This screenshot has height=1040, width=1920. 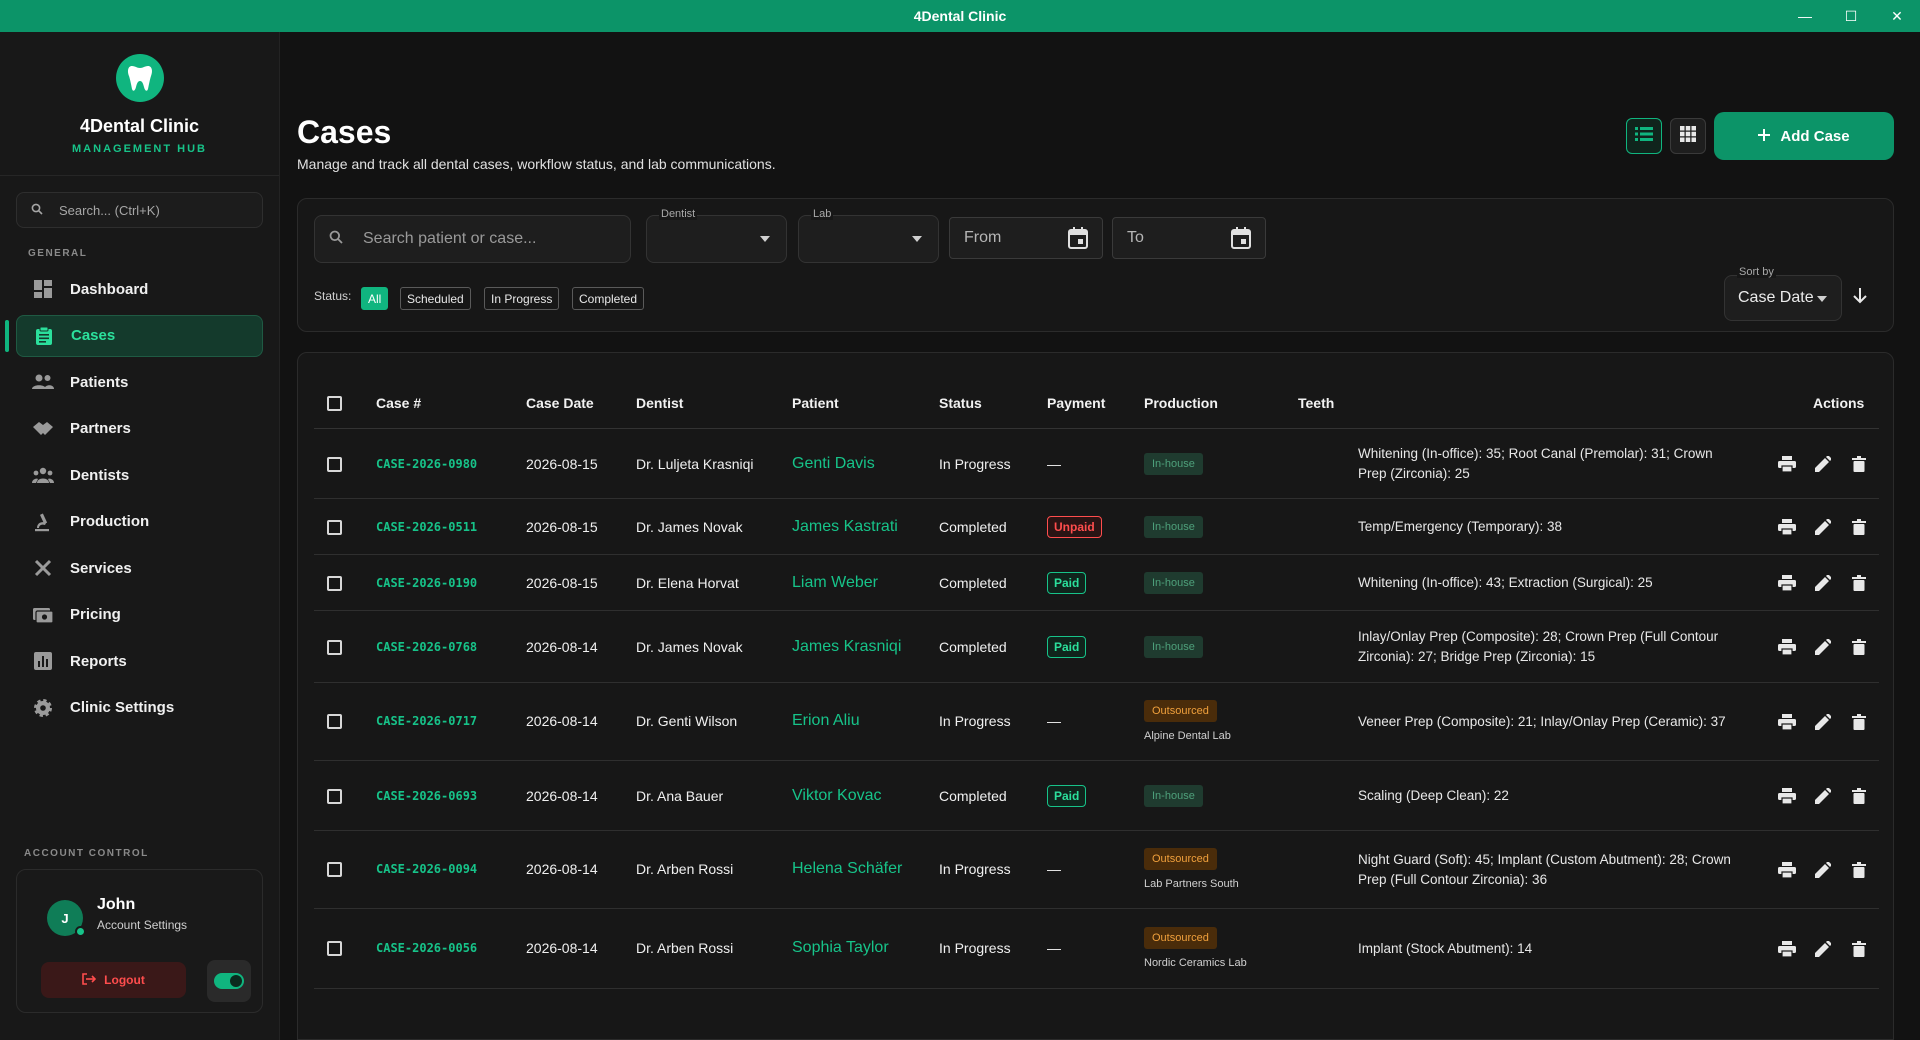 I want to click on select-all-checkbox, so click(x=334, y=403).